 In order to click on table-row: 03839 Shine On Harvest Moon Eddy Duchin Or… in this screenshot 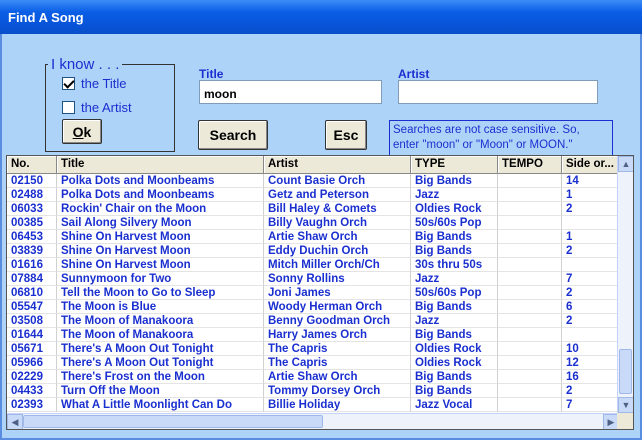, I will do `click(313, 251)`.